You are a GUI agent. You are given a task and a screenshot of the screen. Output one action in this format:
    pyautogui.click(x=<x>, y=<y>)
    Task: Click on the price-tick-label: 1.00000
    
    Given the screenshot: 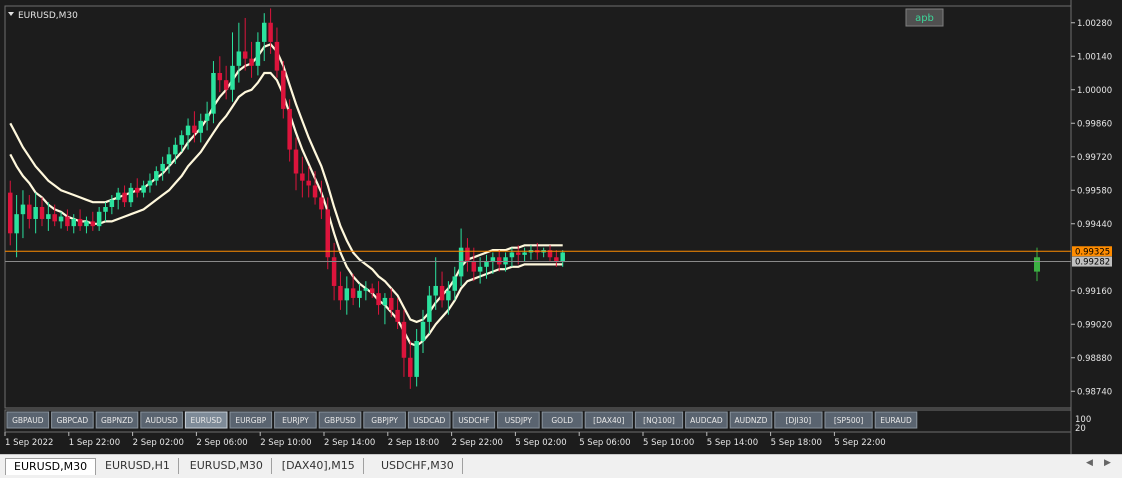 What is the action you would take?
    pyautogui.click(x=1094, y=91)
    